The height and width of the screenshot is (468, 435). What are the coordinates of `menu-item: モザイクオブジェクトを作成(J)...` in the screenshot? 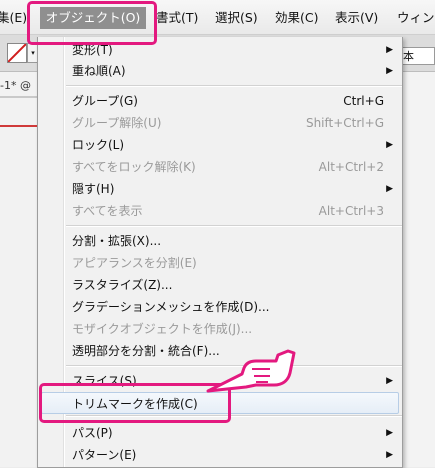 It's located at (220, 329).